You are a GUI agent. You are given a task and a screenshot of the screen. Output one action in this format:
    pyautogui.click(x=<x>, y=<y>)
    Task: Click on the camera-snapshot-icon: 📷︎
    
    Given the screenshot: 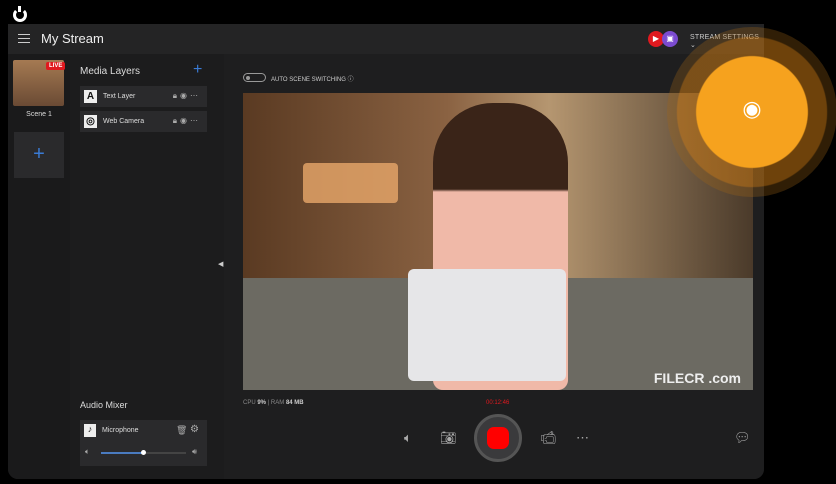 What is the action you would take?
    pyautogui.click(x=448, y=438)
    